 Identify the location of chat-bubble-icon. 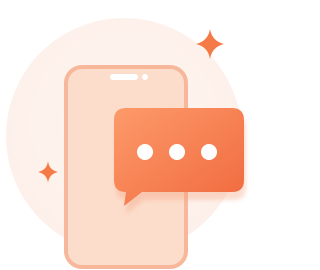
(179, 157).